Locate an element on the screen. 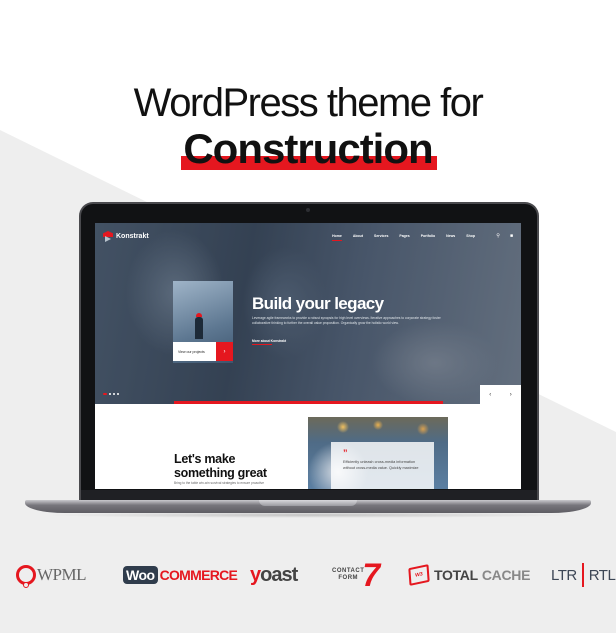 The width and height of the screenshot is (616, 633). more-about-link: More about Konstrakt is located at coordinates (269, 342).